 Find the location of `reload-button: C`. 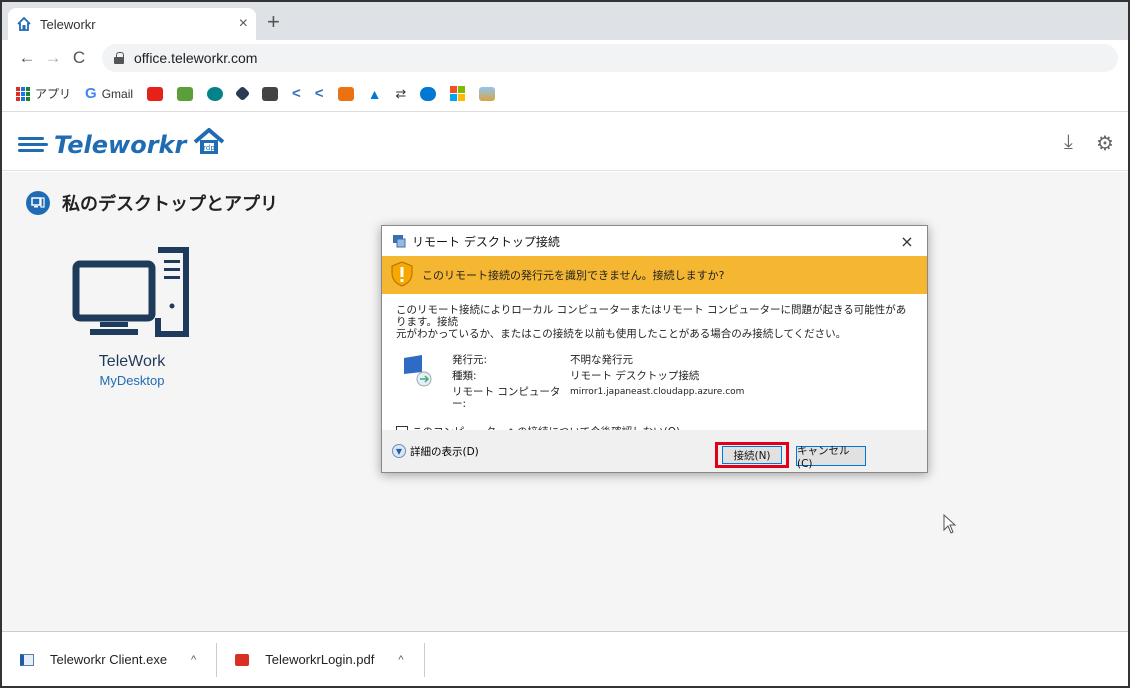

reload-button: C is located at coordinates (79, 58).